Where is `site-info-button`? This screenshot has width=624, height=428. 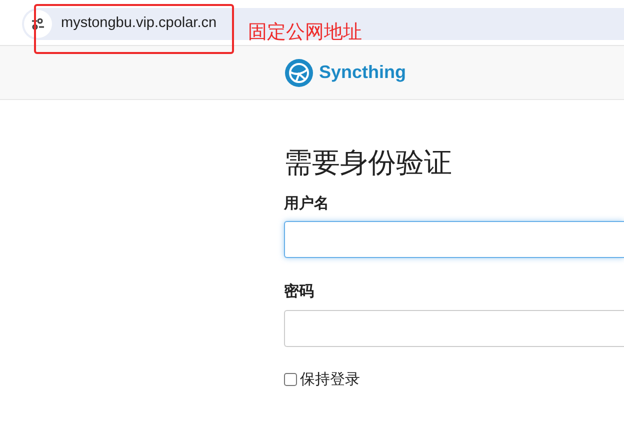
site-info-button is located at coordinates (38, 24).